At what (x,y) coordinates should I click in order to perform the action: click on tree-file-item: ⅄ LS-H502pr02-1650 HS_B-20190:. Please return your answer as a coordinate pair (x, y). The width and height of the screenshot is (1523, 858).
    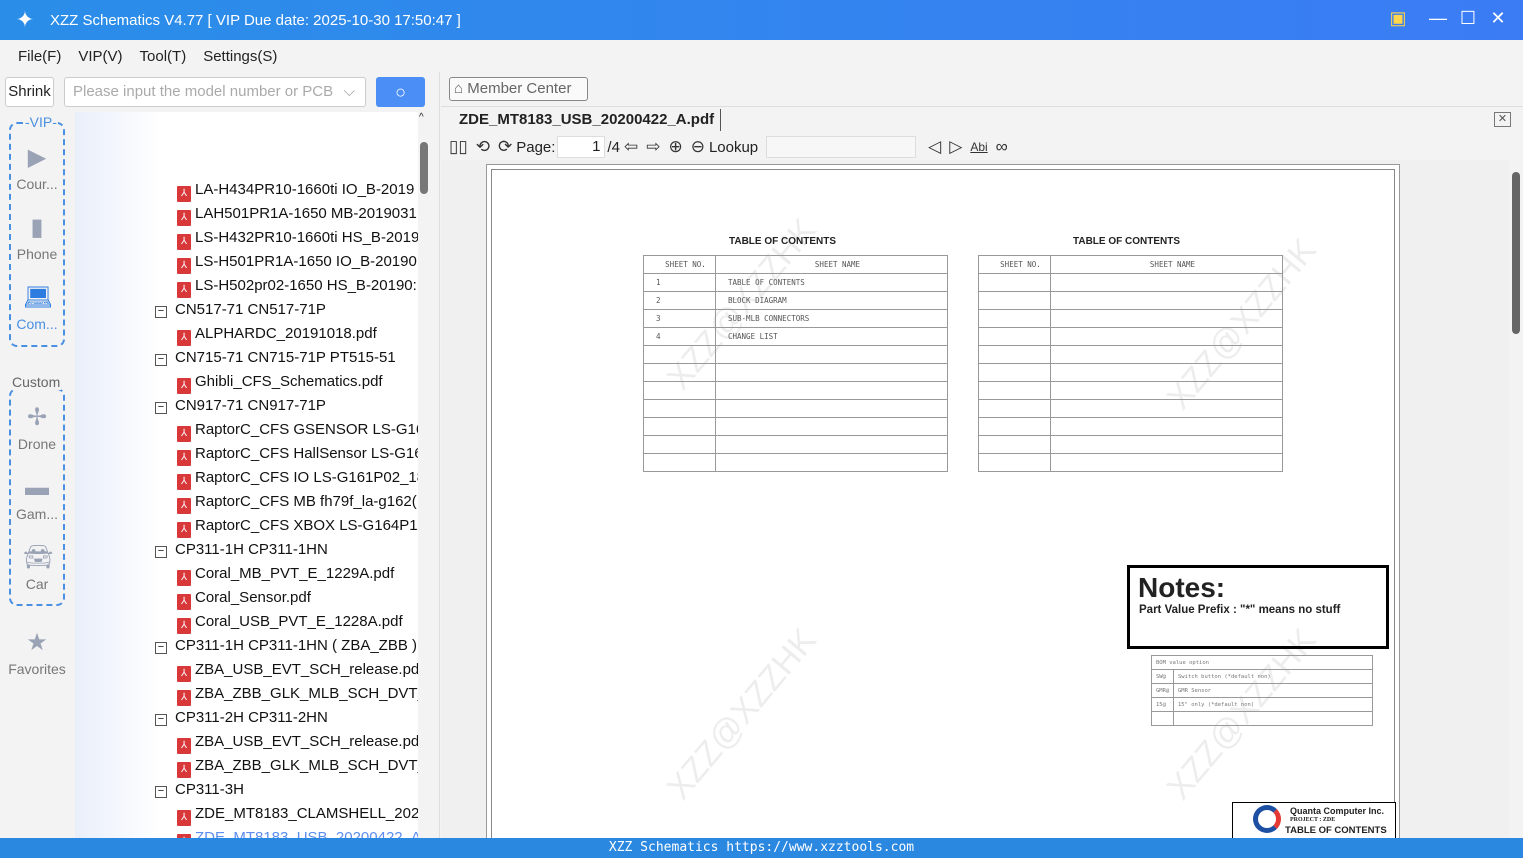
    Looking at the image, I should click on (297, 286).